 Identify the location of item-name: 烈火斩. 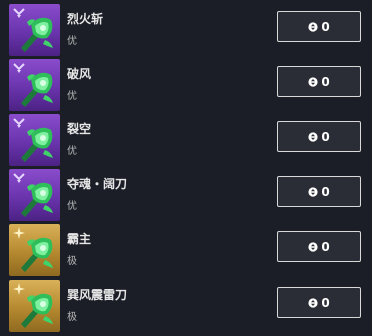
(85, 19).